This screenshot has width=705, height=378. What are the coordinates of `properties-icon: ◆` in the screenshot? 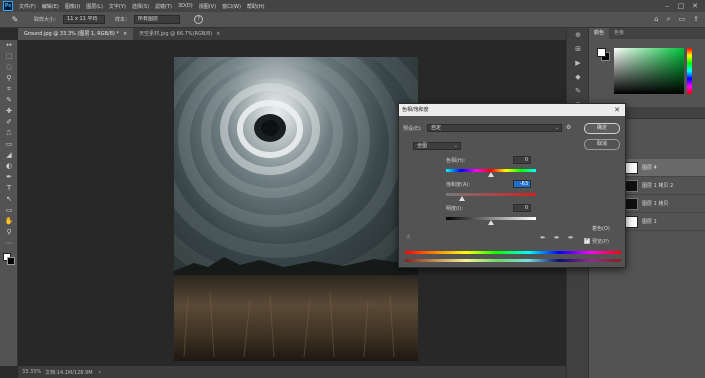 It's located at (578, 77).